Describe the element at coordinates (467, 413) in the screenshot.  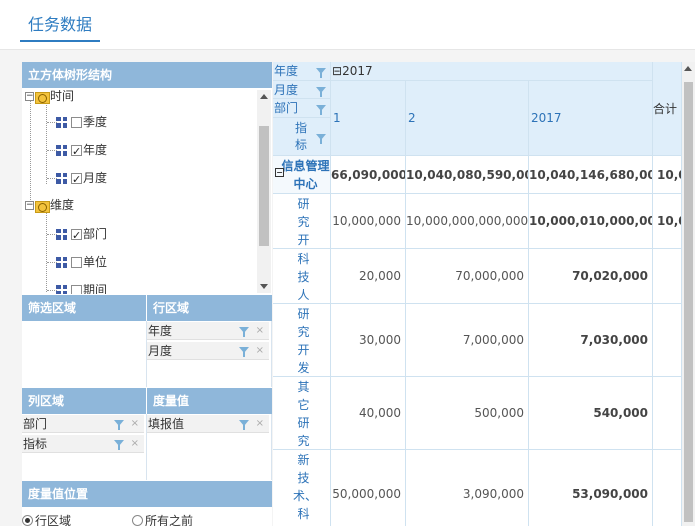
I see `pivot-cell: 500,000` at that location.